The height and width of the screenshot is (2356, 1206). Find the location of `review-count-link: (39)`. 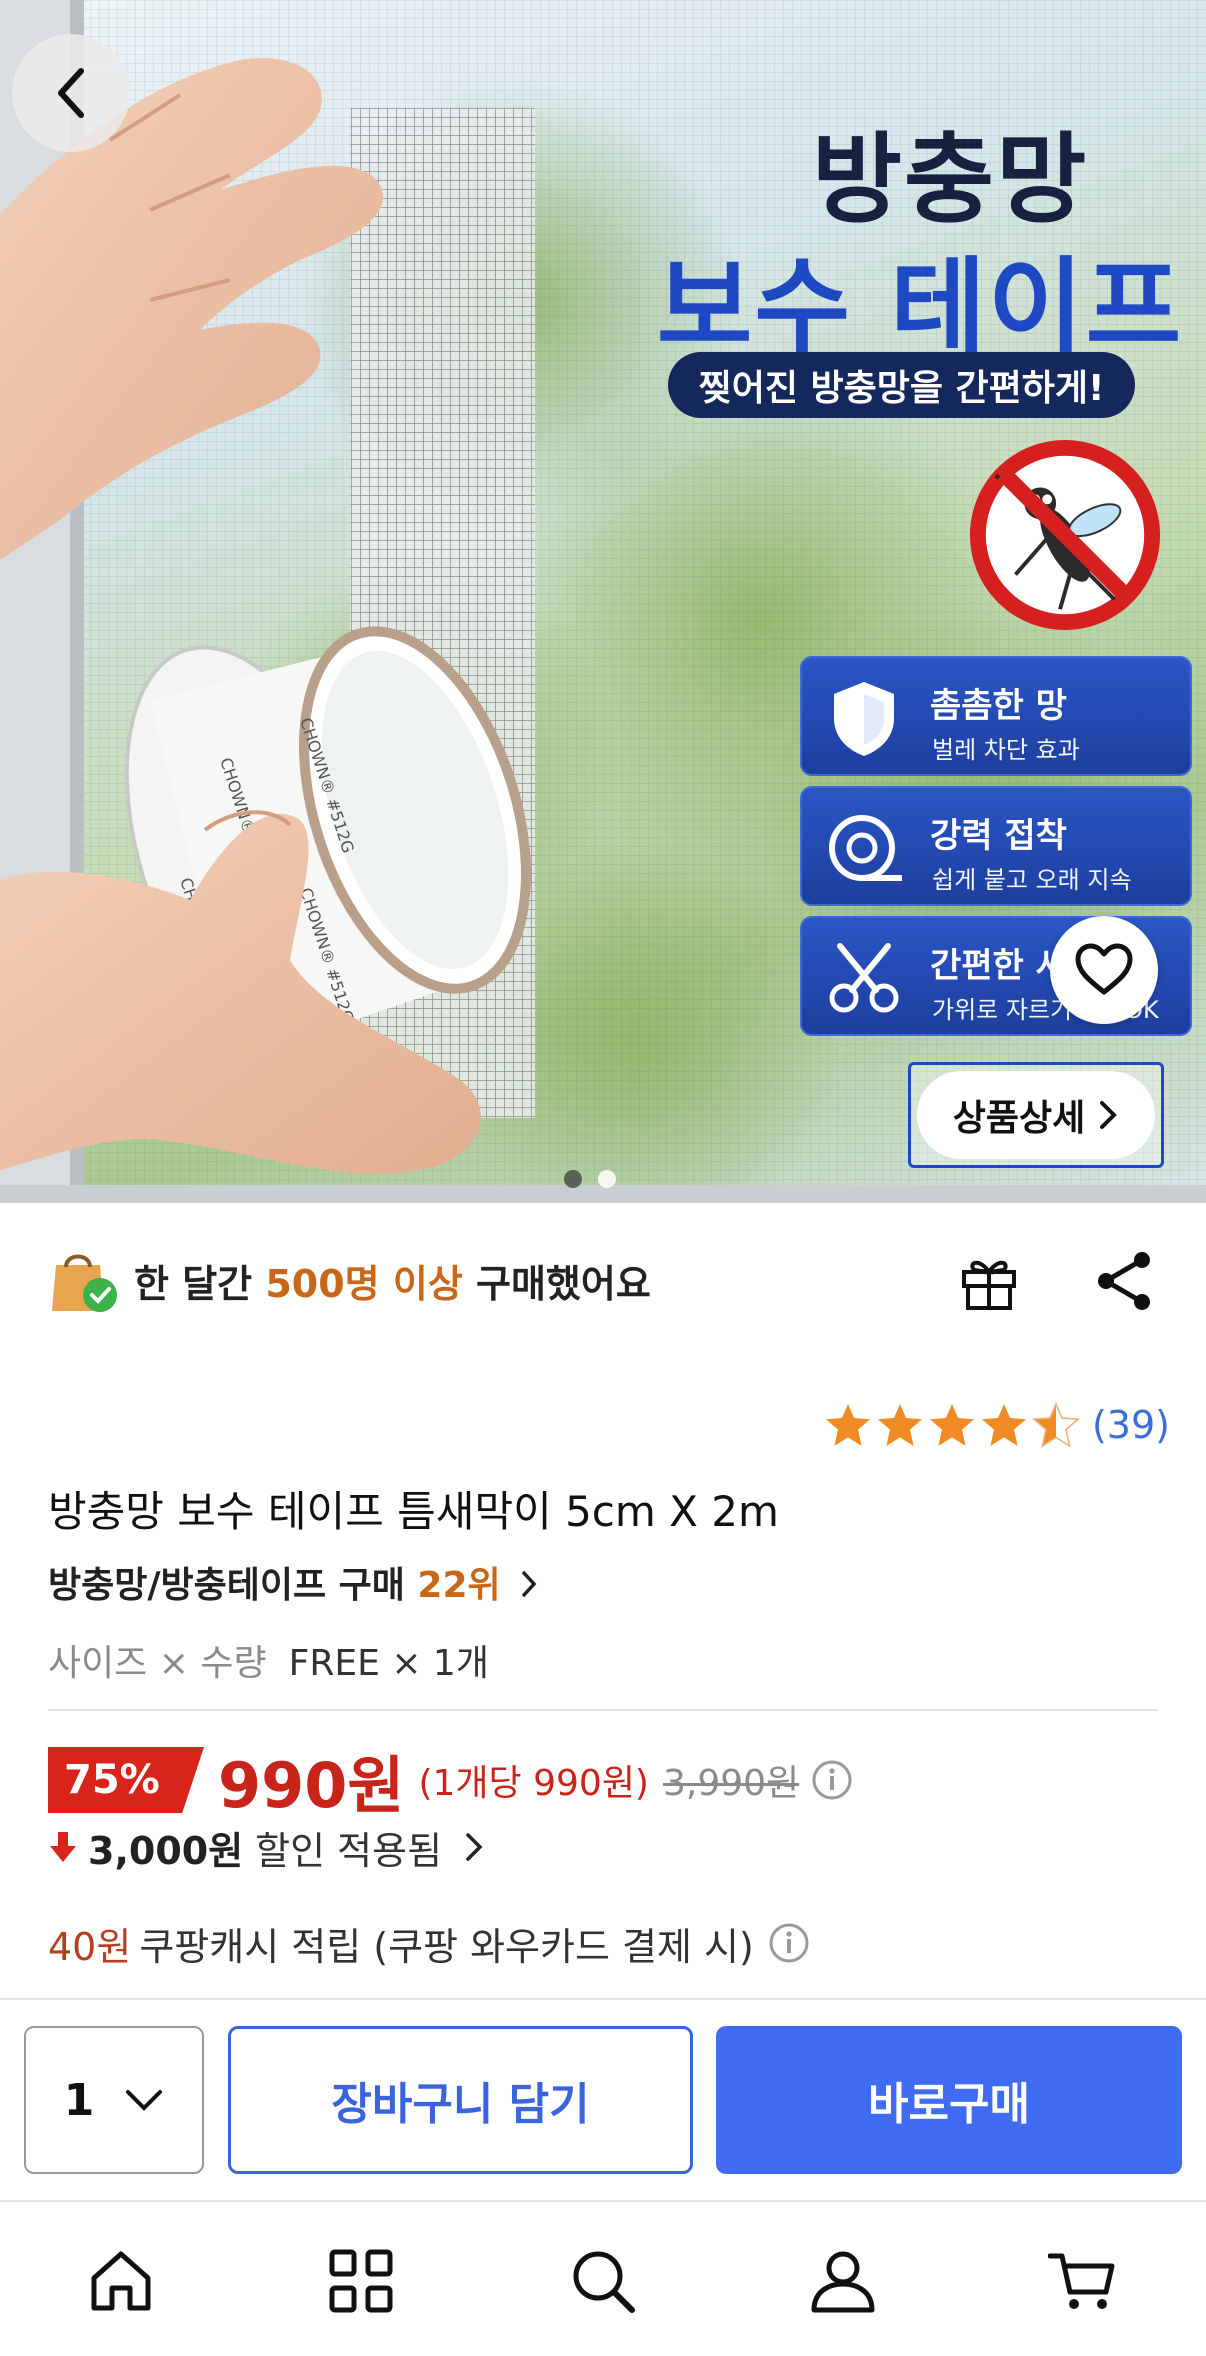

review-count-link: (39) is located at coordinates (1131, 1425).